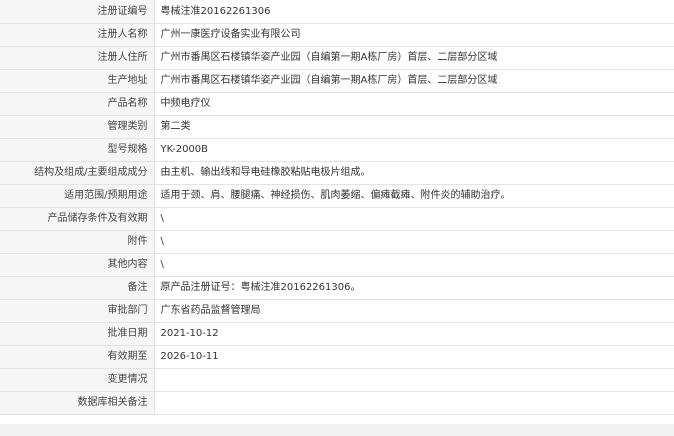  What do you see at coordinates (413, 333) in the screenshot?
I see `approval-date-value: 2021-10-12` at bounding box center [413, 333].